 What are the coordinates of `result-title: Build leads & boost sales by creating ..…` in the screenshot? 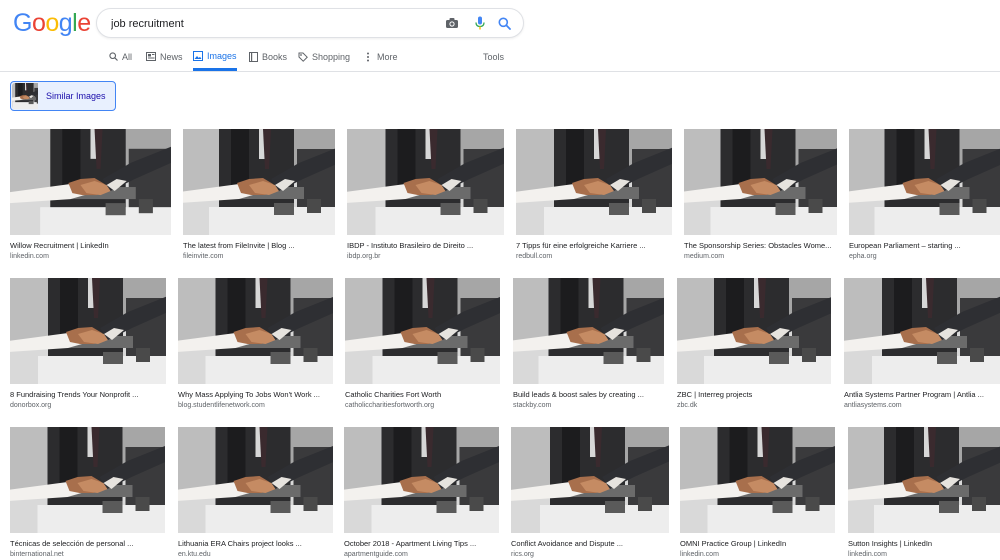 It's located at (588, 395).